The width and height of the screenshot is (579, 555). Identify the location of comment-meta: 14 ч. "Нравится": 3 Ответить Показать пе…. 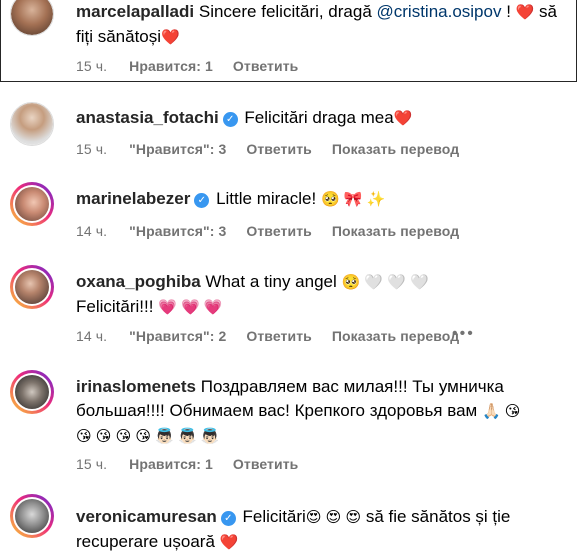
(275, 231).